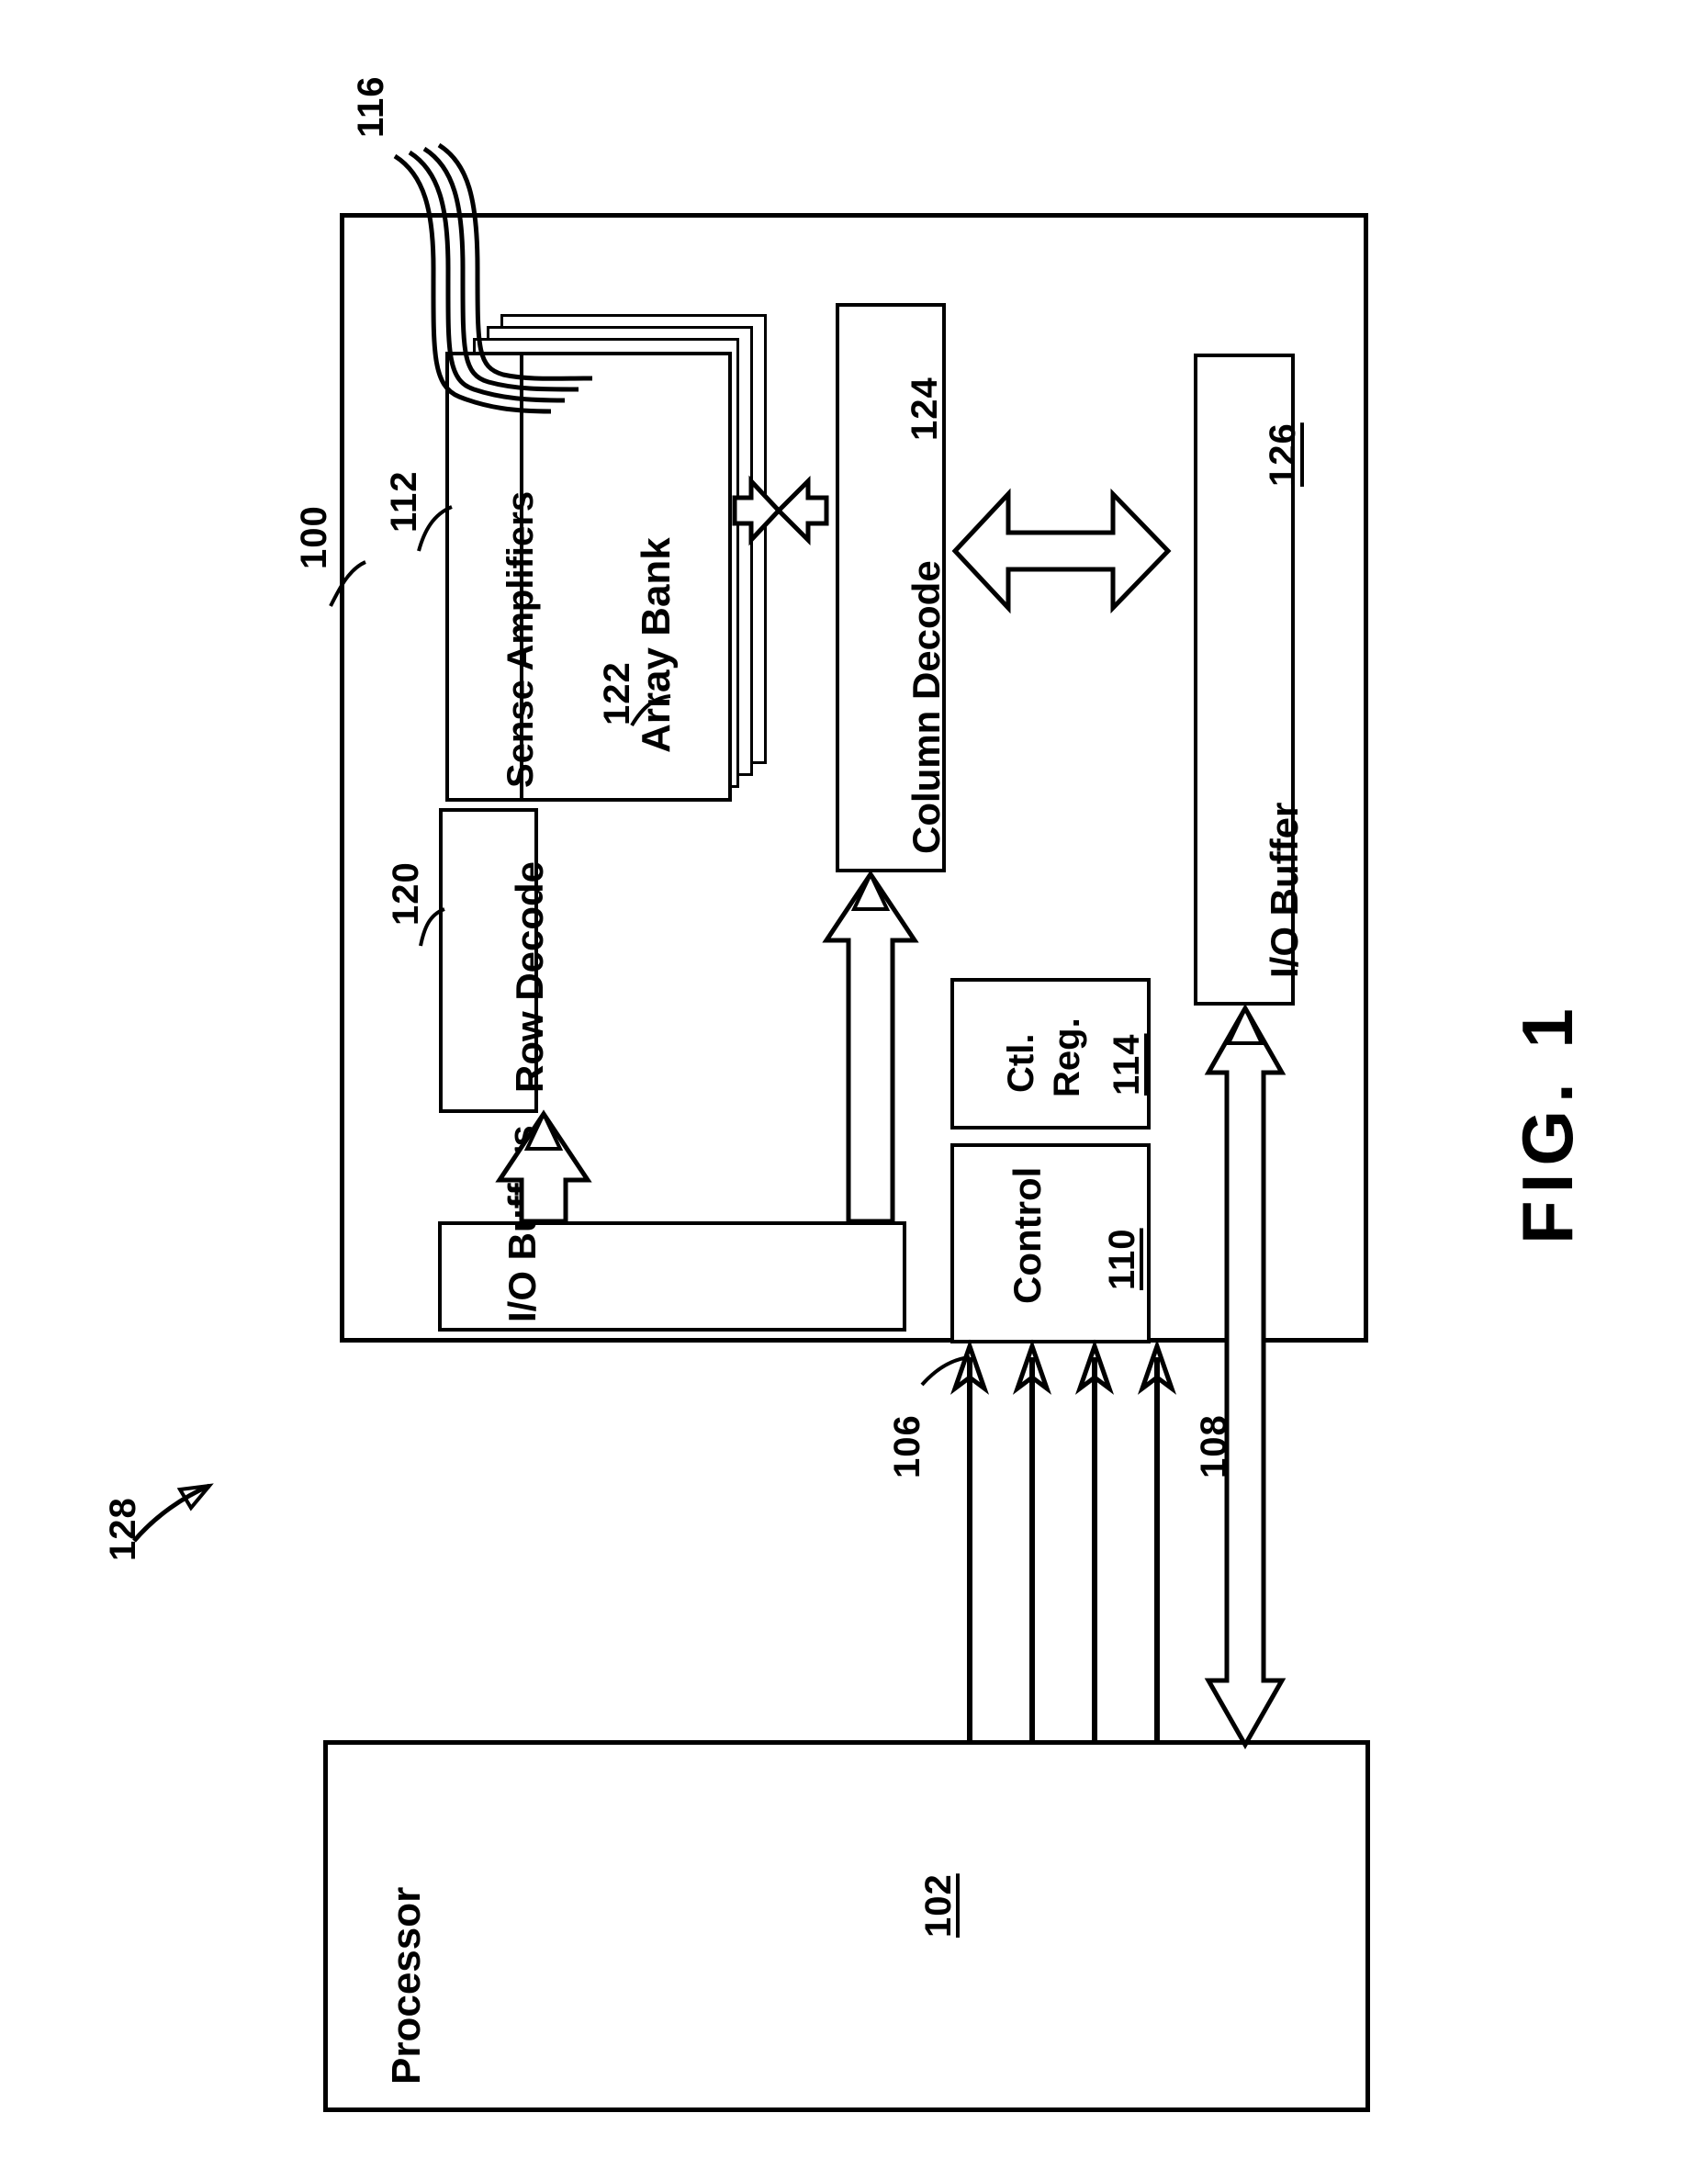  I want to click on control-register-label-line2: Reg., so click(1067, 1057).